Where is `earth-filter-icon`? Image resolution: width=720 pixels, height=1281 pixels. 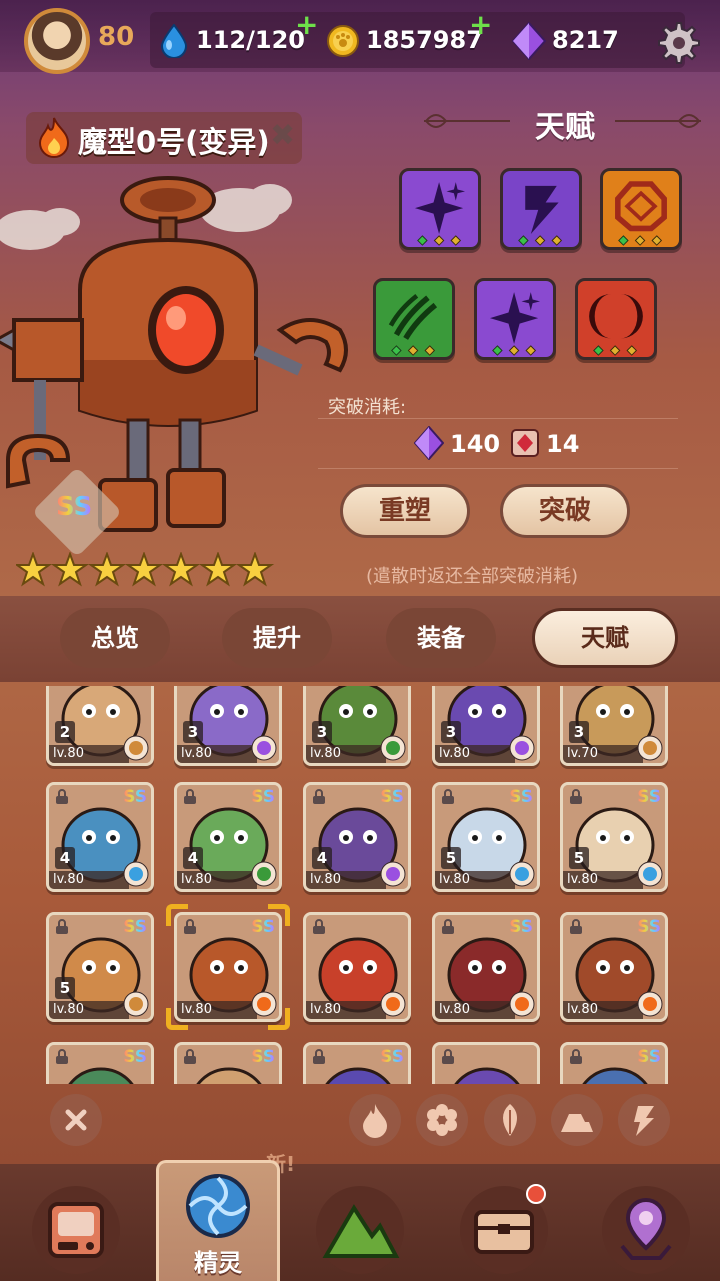 earth-filter-icon is located at coordinates (577, 1123).